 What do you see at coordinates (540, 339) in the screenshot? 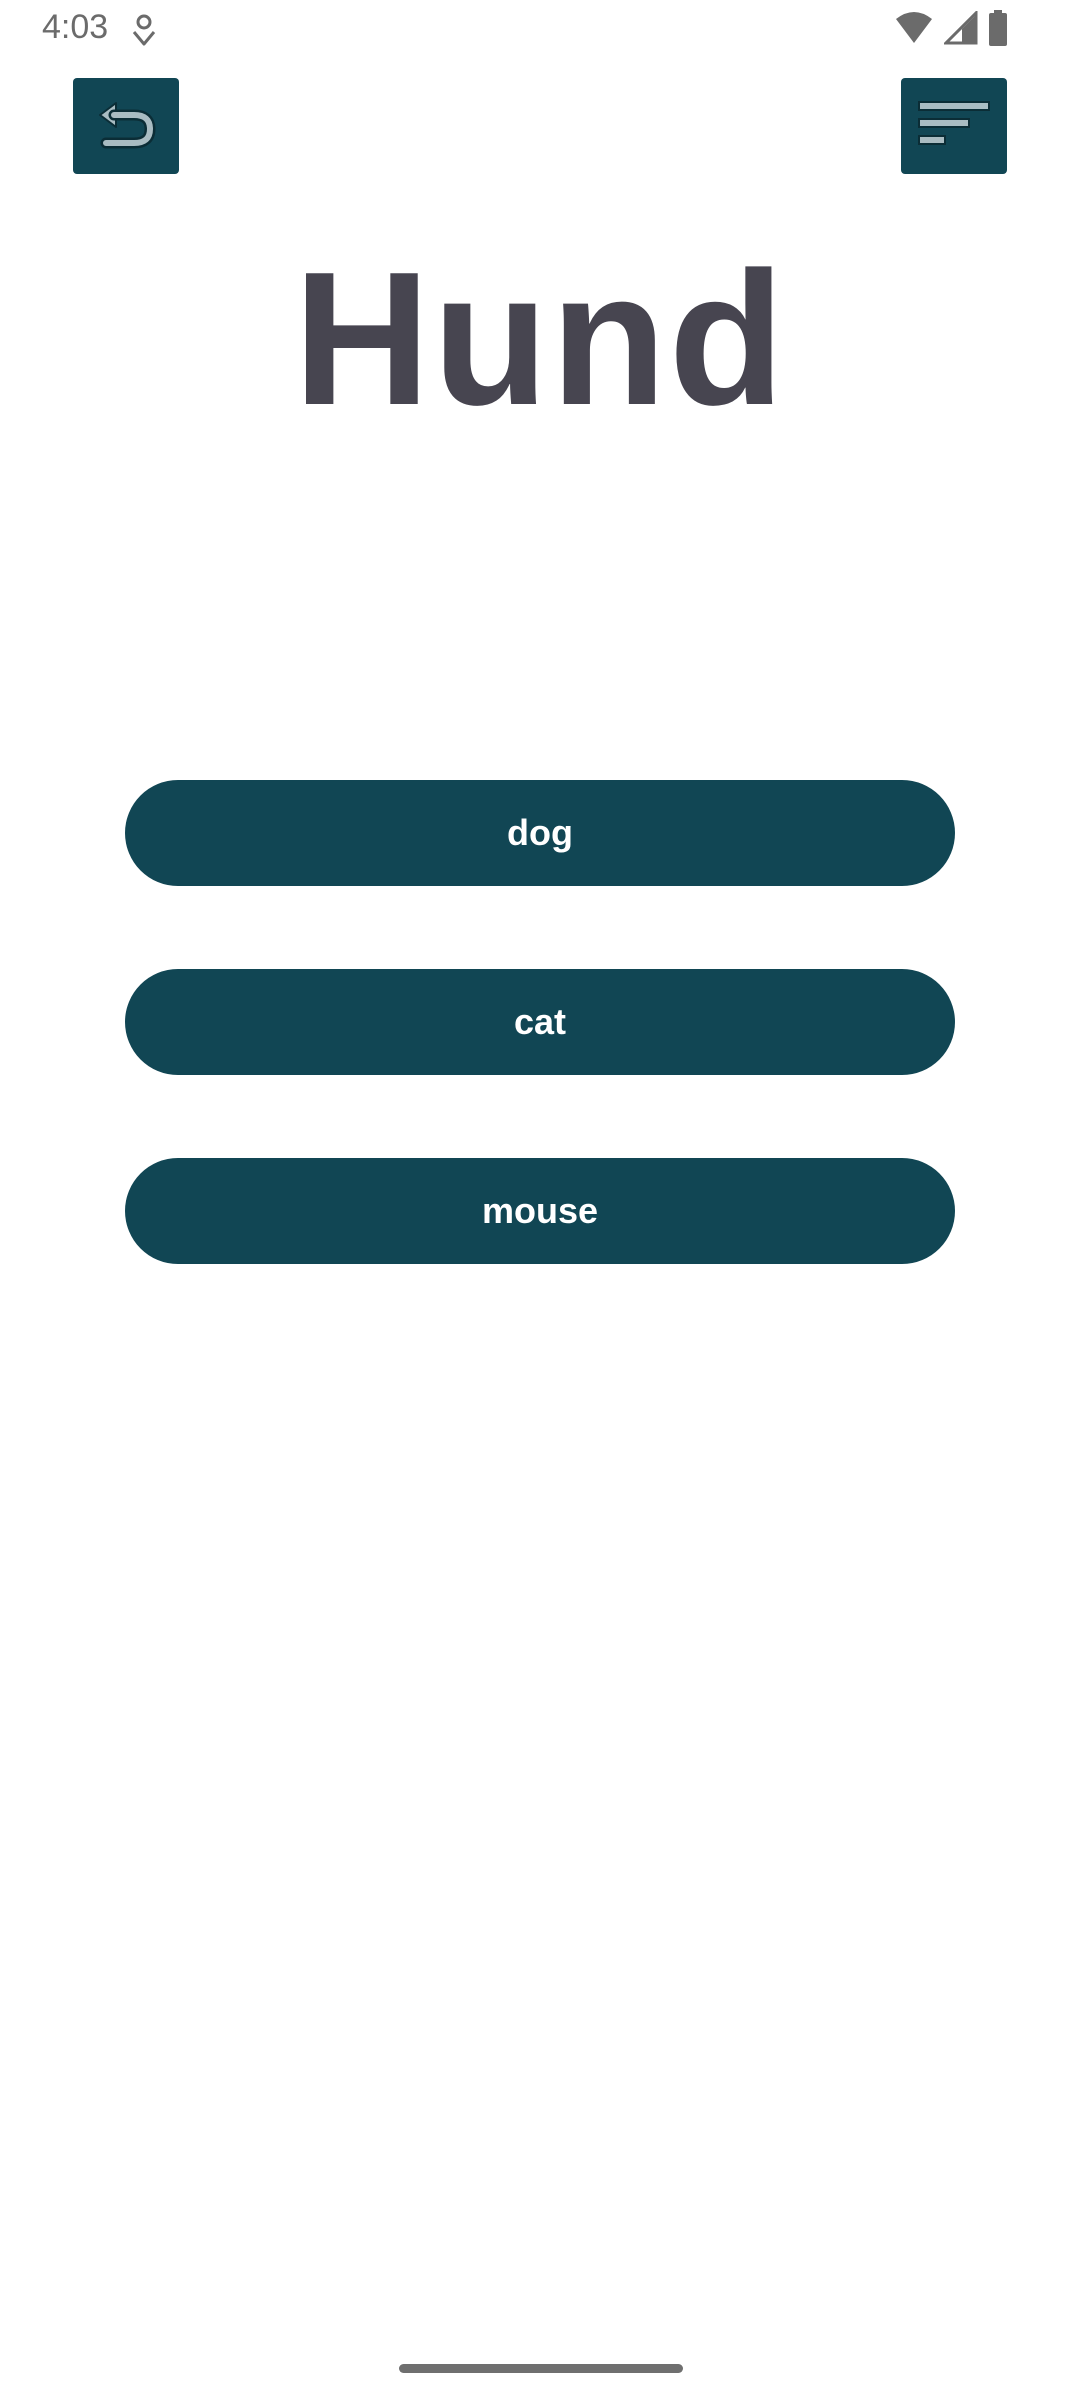
I see `quiz-word: Hund` at bounding box center [540, 339].